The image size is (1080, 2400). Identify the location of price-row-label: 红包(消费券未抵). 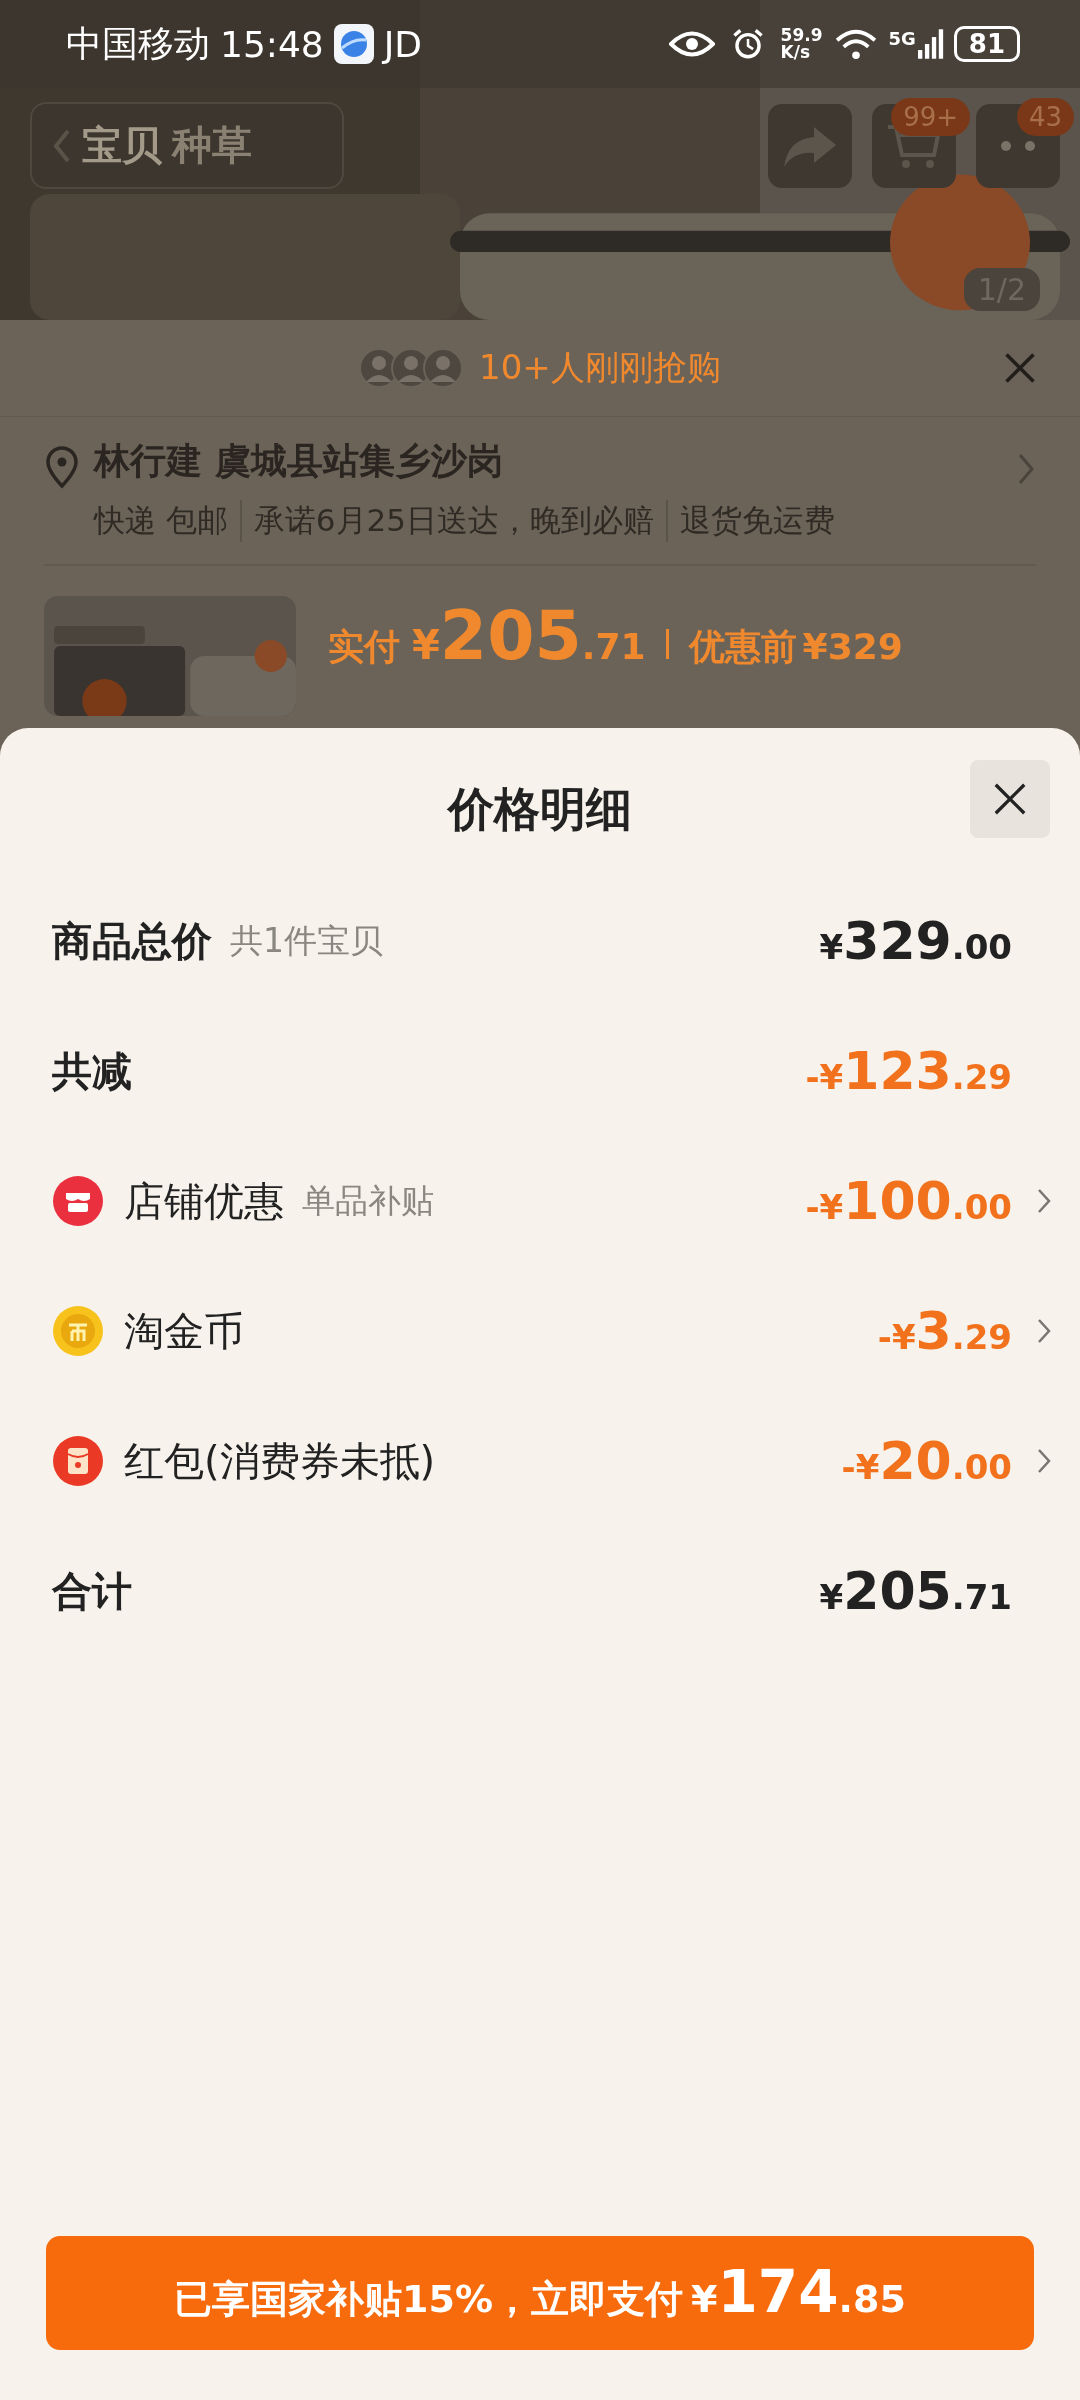
(280, 1461).